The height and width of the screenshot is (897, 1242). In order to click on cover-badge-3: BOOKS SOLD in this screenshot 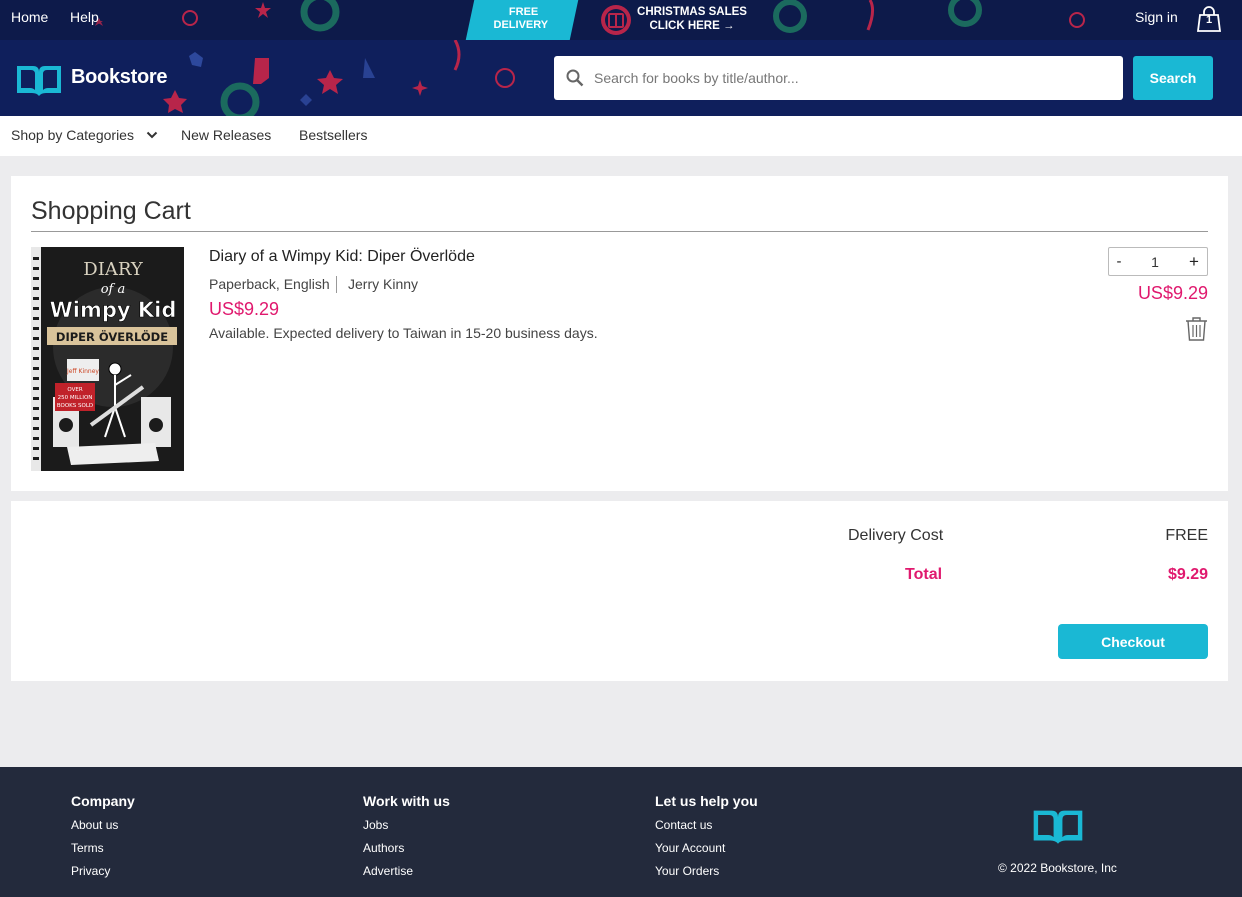, I will do `click(75, 406)`.